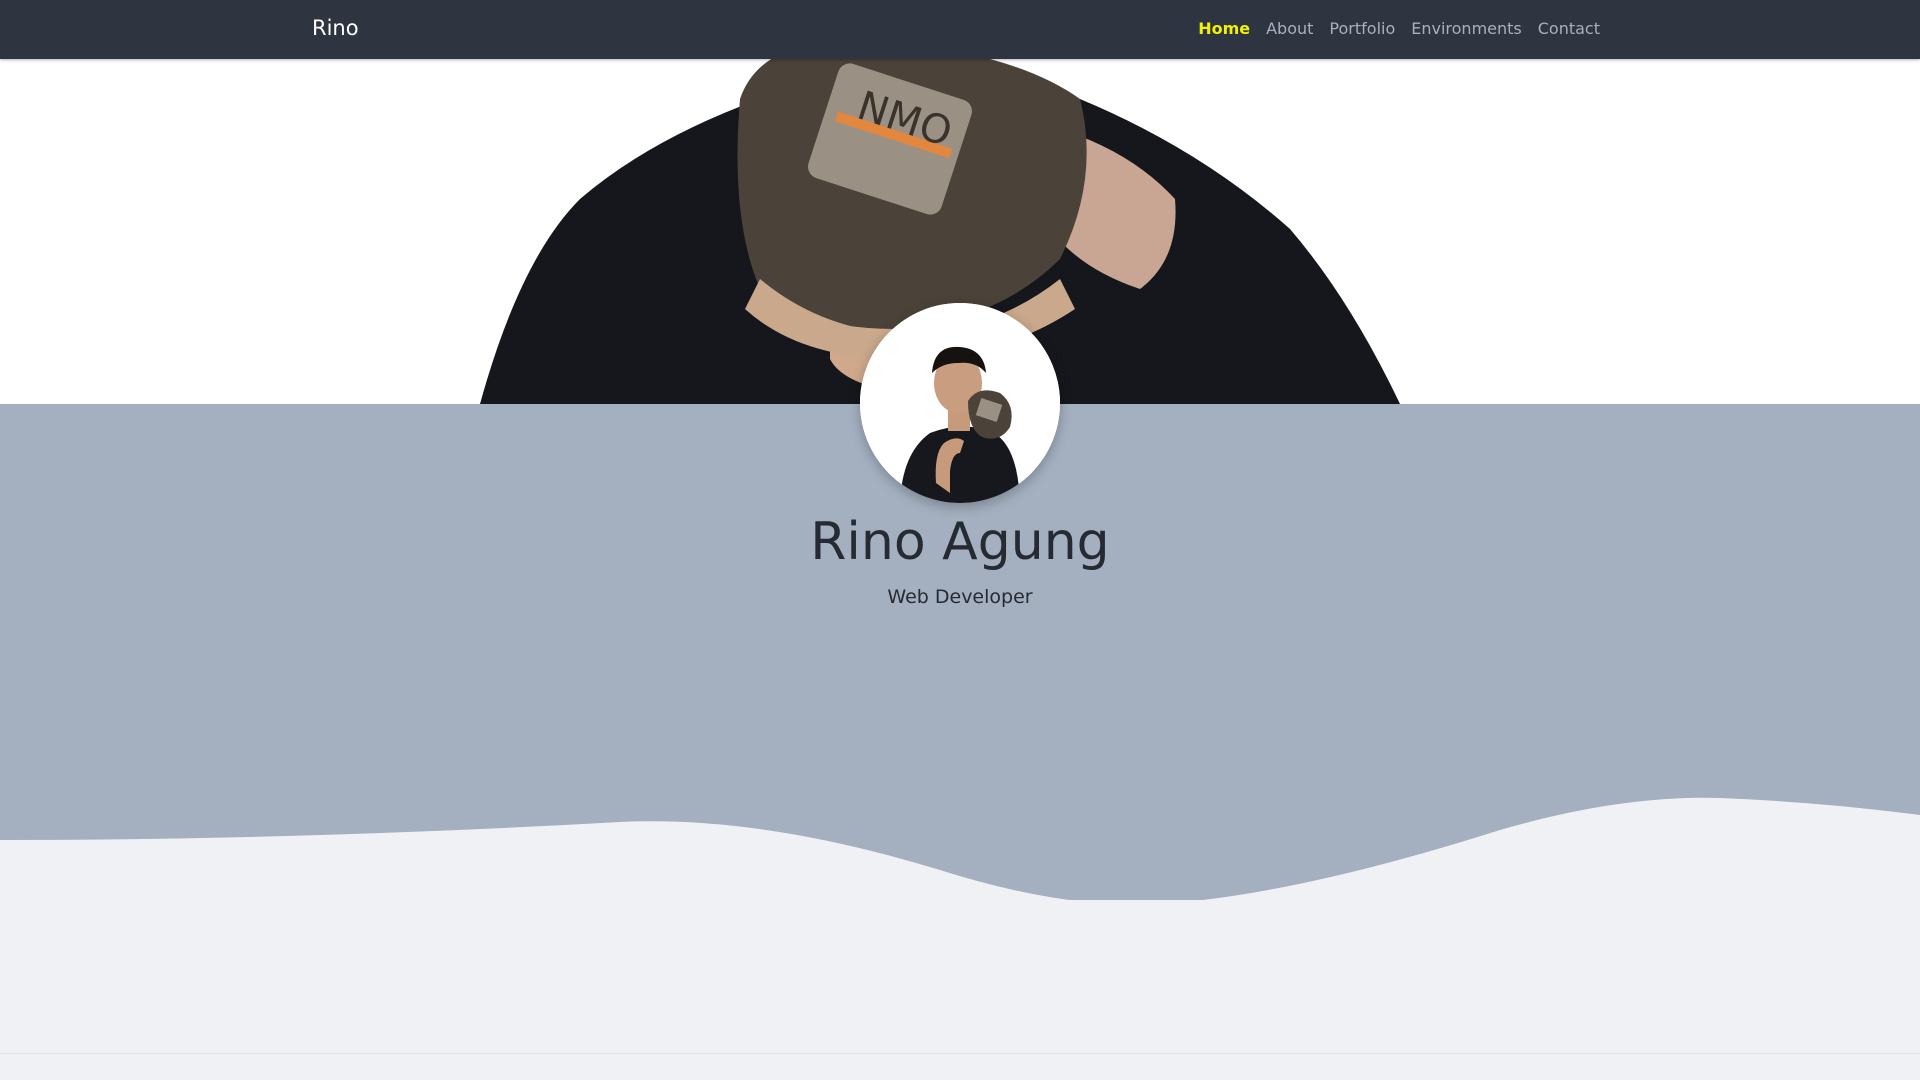 This screenshot has width=1920, height=1080. I want to click on nav-link-about: About, so click(1289, 28).